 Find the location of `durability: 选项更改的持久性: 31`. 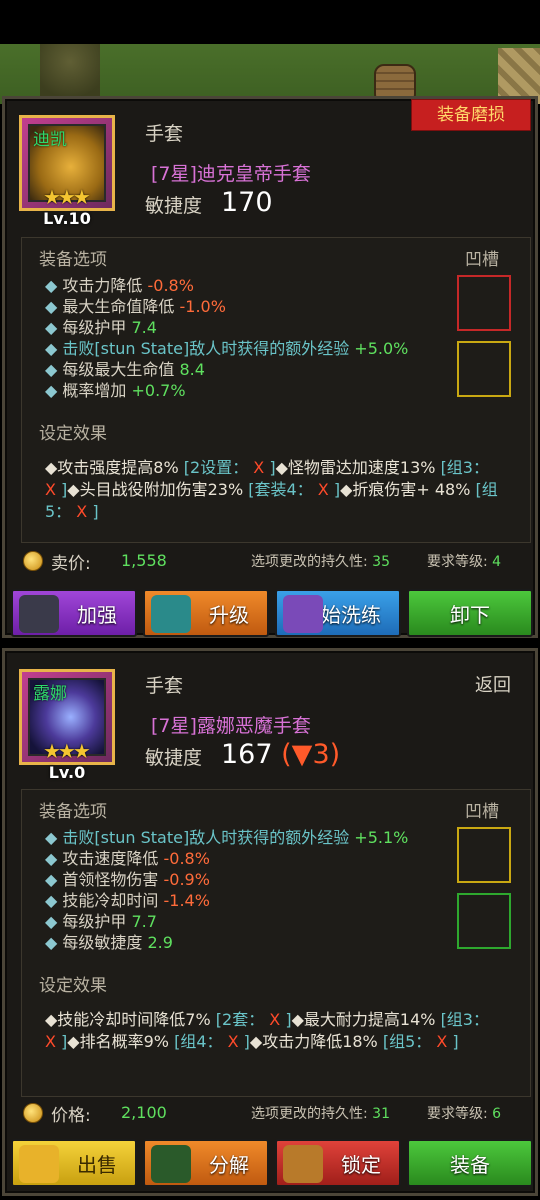

durability: 选项更改的持久性: 31 is located at coordinates (320, 1113).